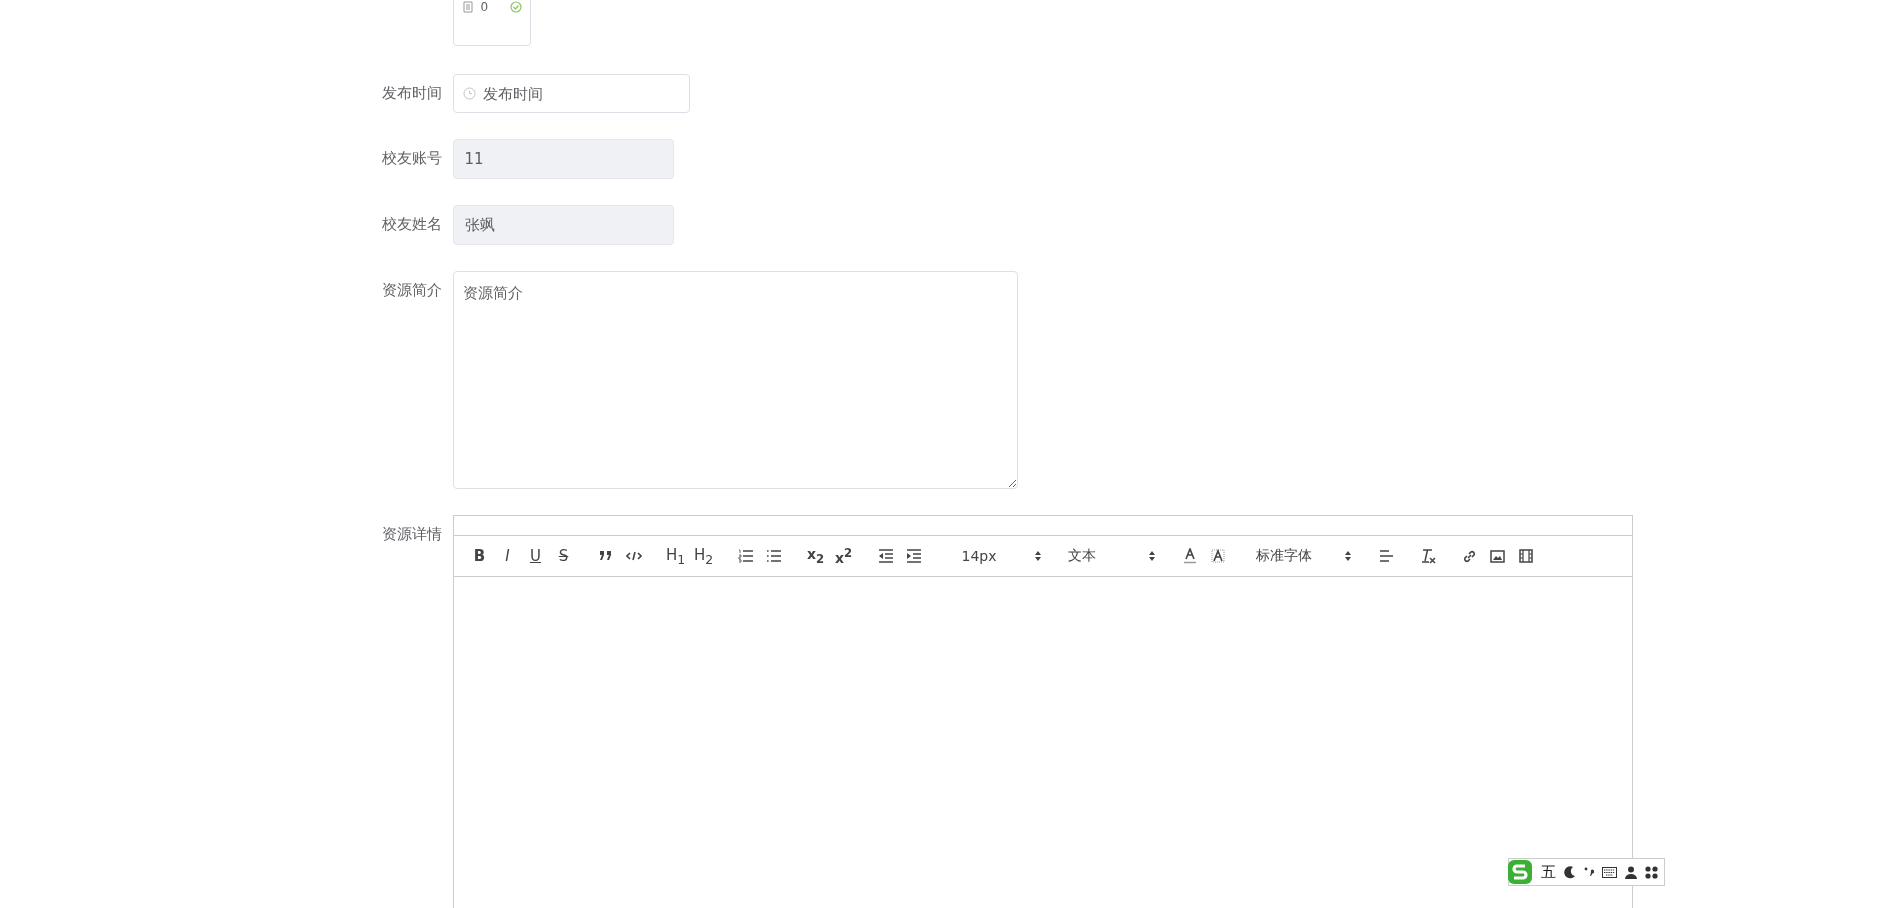  Describe the element at coordinates (1651, 872) in the screenshot. I see `grid-icon` at that location.